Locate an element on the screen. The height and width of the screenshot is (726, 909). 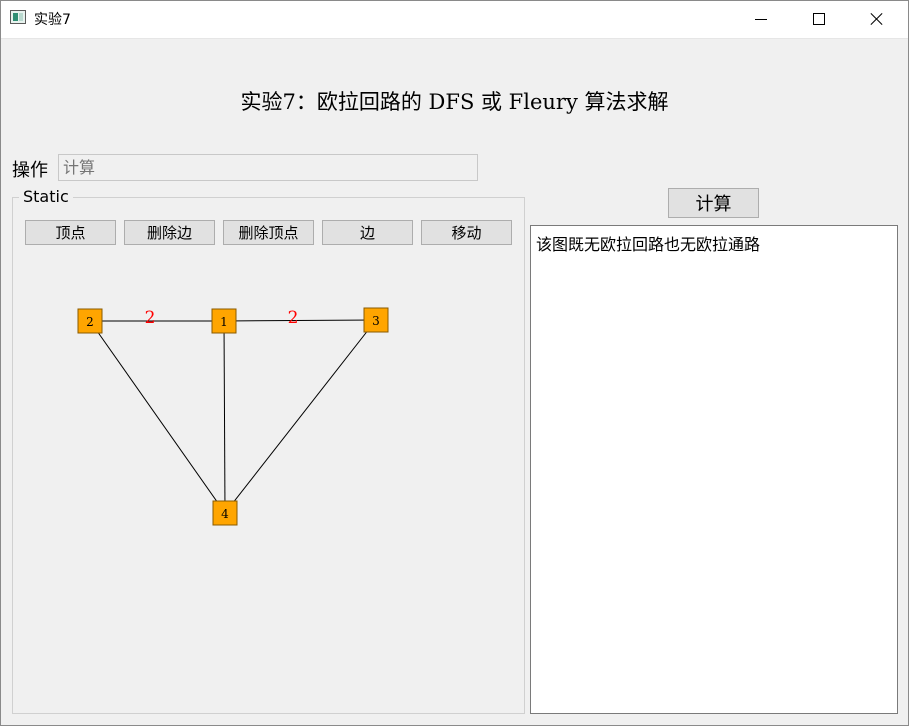
node-label-4: 4 is located at coordinates (225, 514).